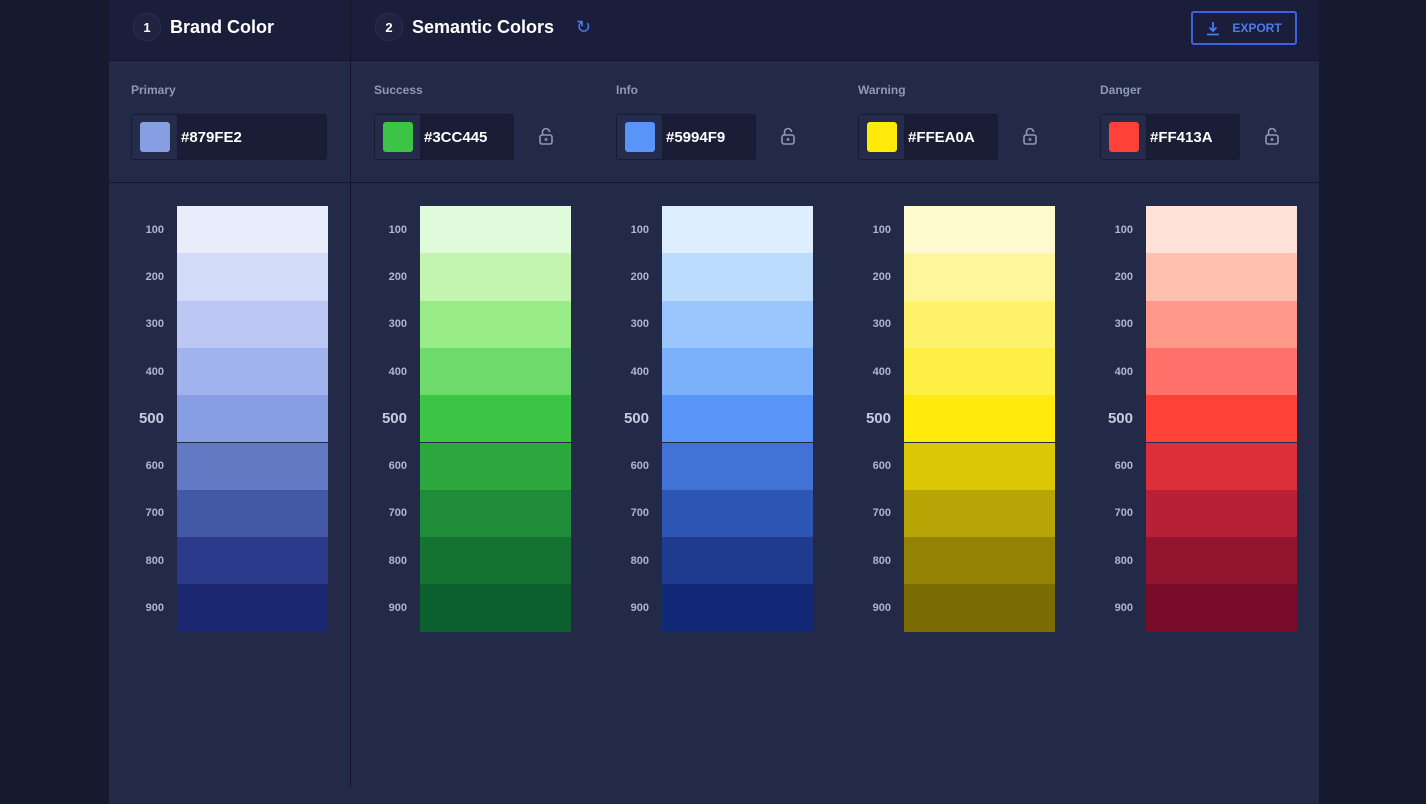 The image size is (1426, 804). Describe the element at coordinates (695, 137) in the screenshot. I see `hex-value: #5994F9` at that location.